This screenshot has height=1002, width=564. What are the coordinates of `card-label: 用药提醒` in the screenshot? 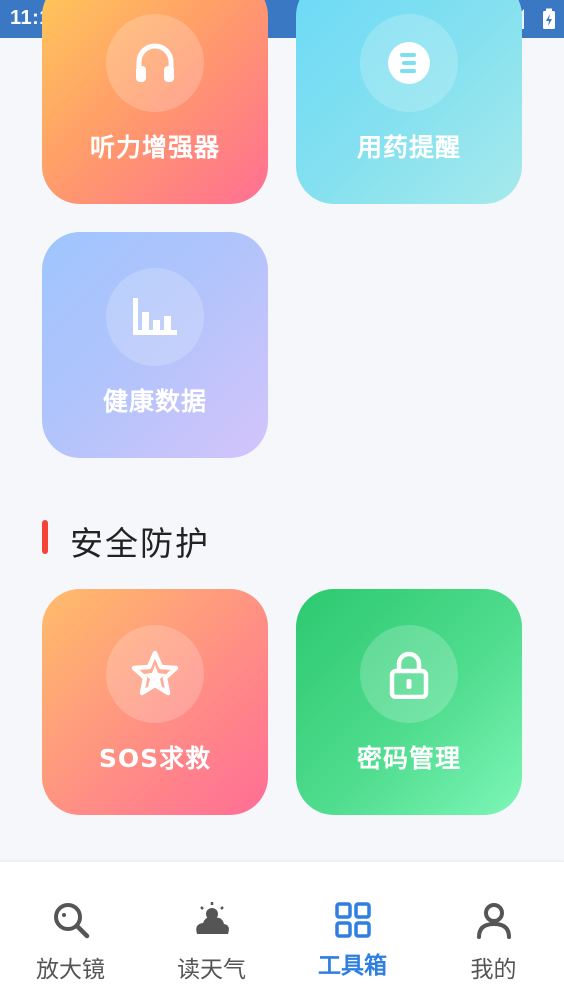 It's located at (408, 147).